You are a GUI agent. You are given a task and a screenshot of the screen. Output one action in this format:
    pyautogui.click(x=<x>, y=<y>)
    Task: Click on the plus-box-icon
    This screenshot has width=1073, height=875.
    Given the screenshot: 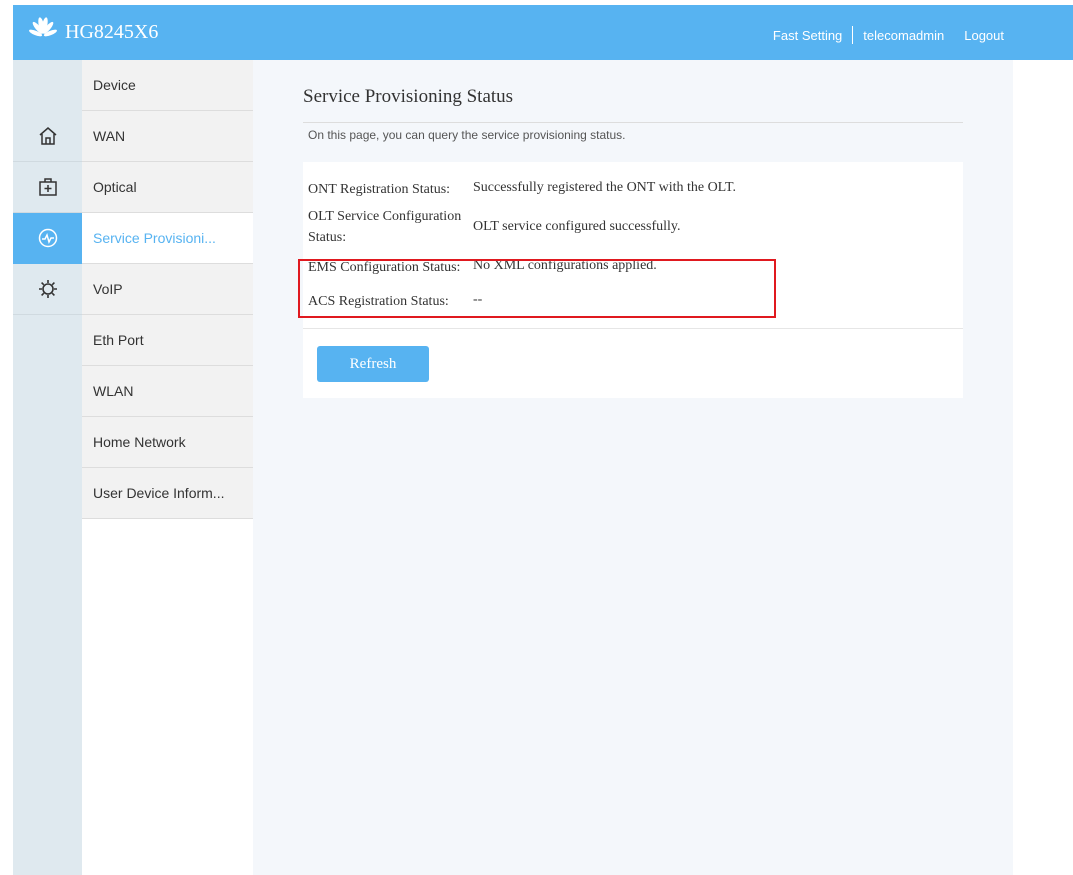 What is the action you would take?
    pyautogui.click(x=47, y=187)
    